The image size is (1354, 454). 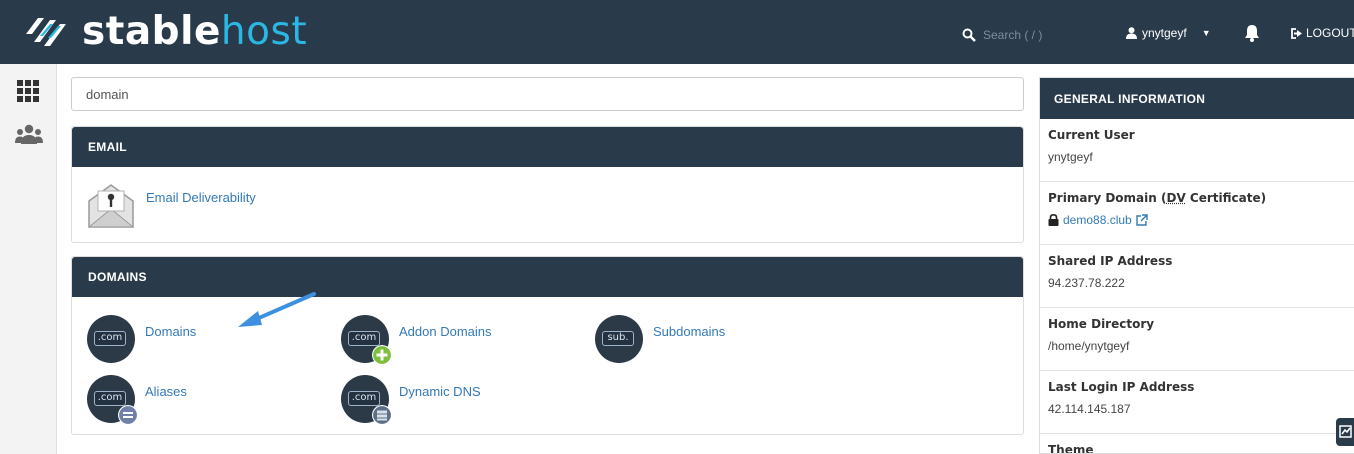 What do you see at coordinates (1131, 33) in the screenshot?
I see `user-icon` at bounding box center [1131, 33].